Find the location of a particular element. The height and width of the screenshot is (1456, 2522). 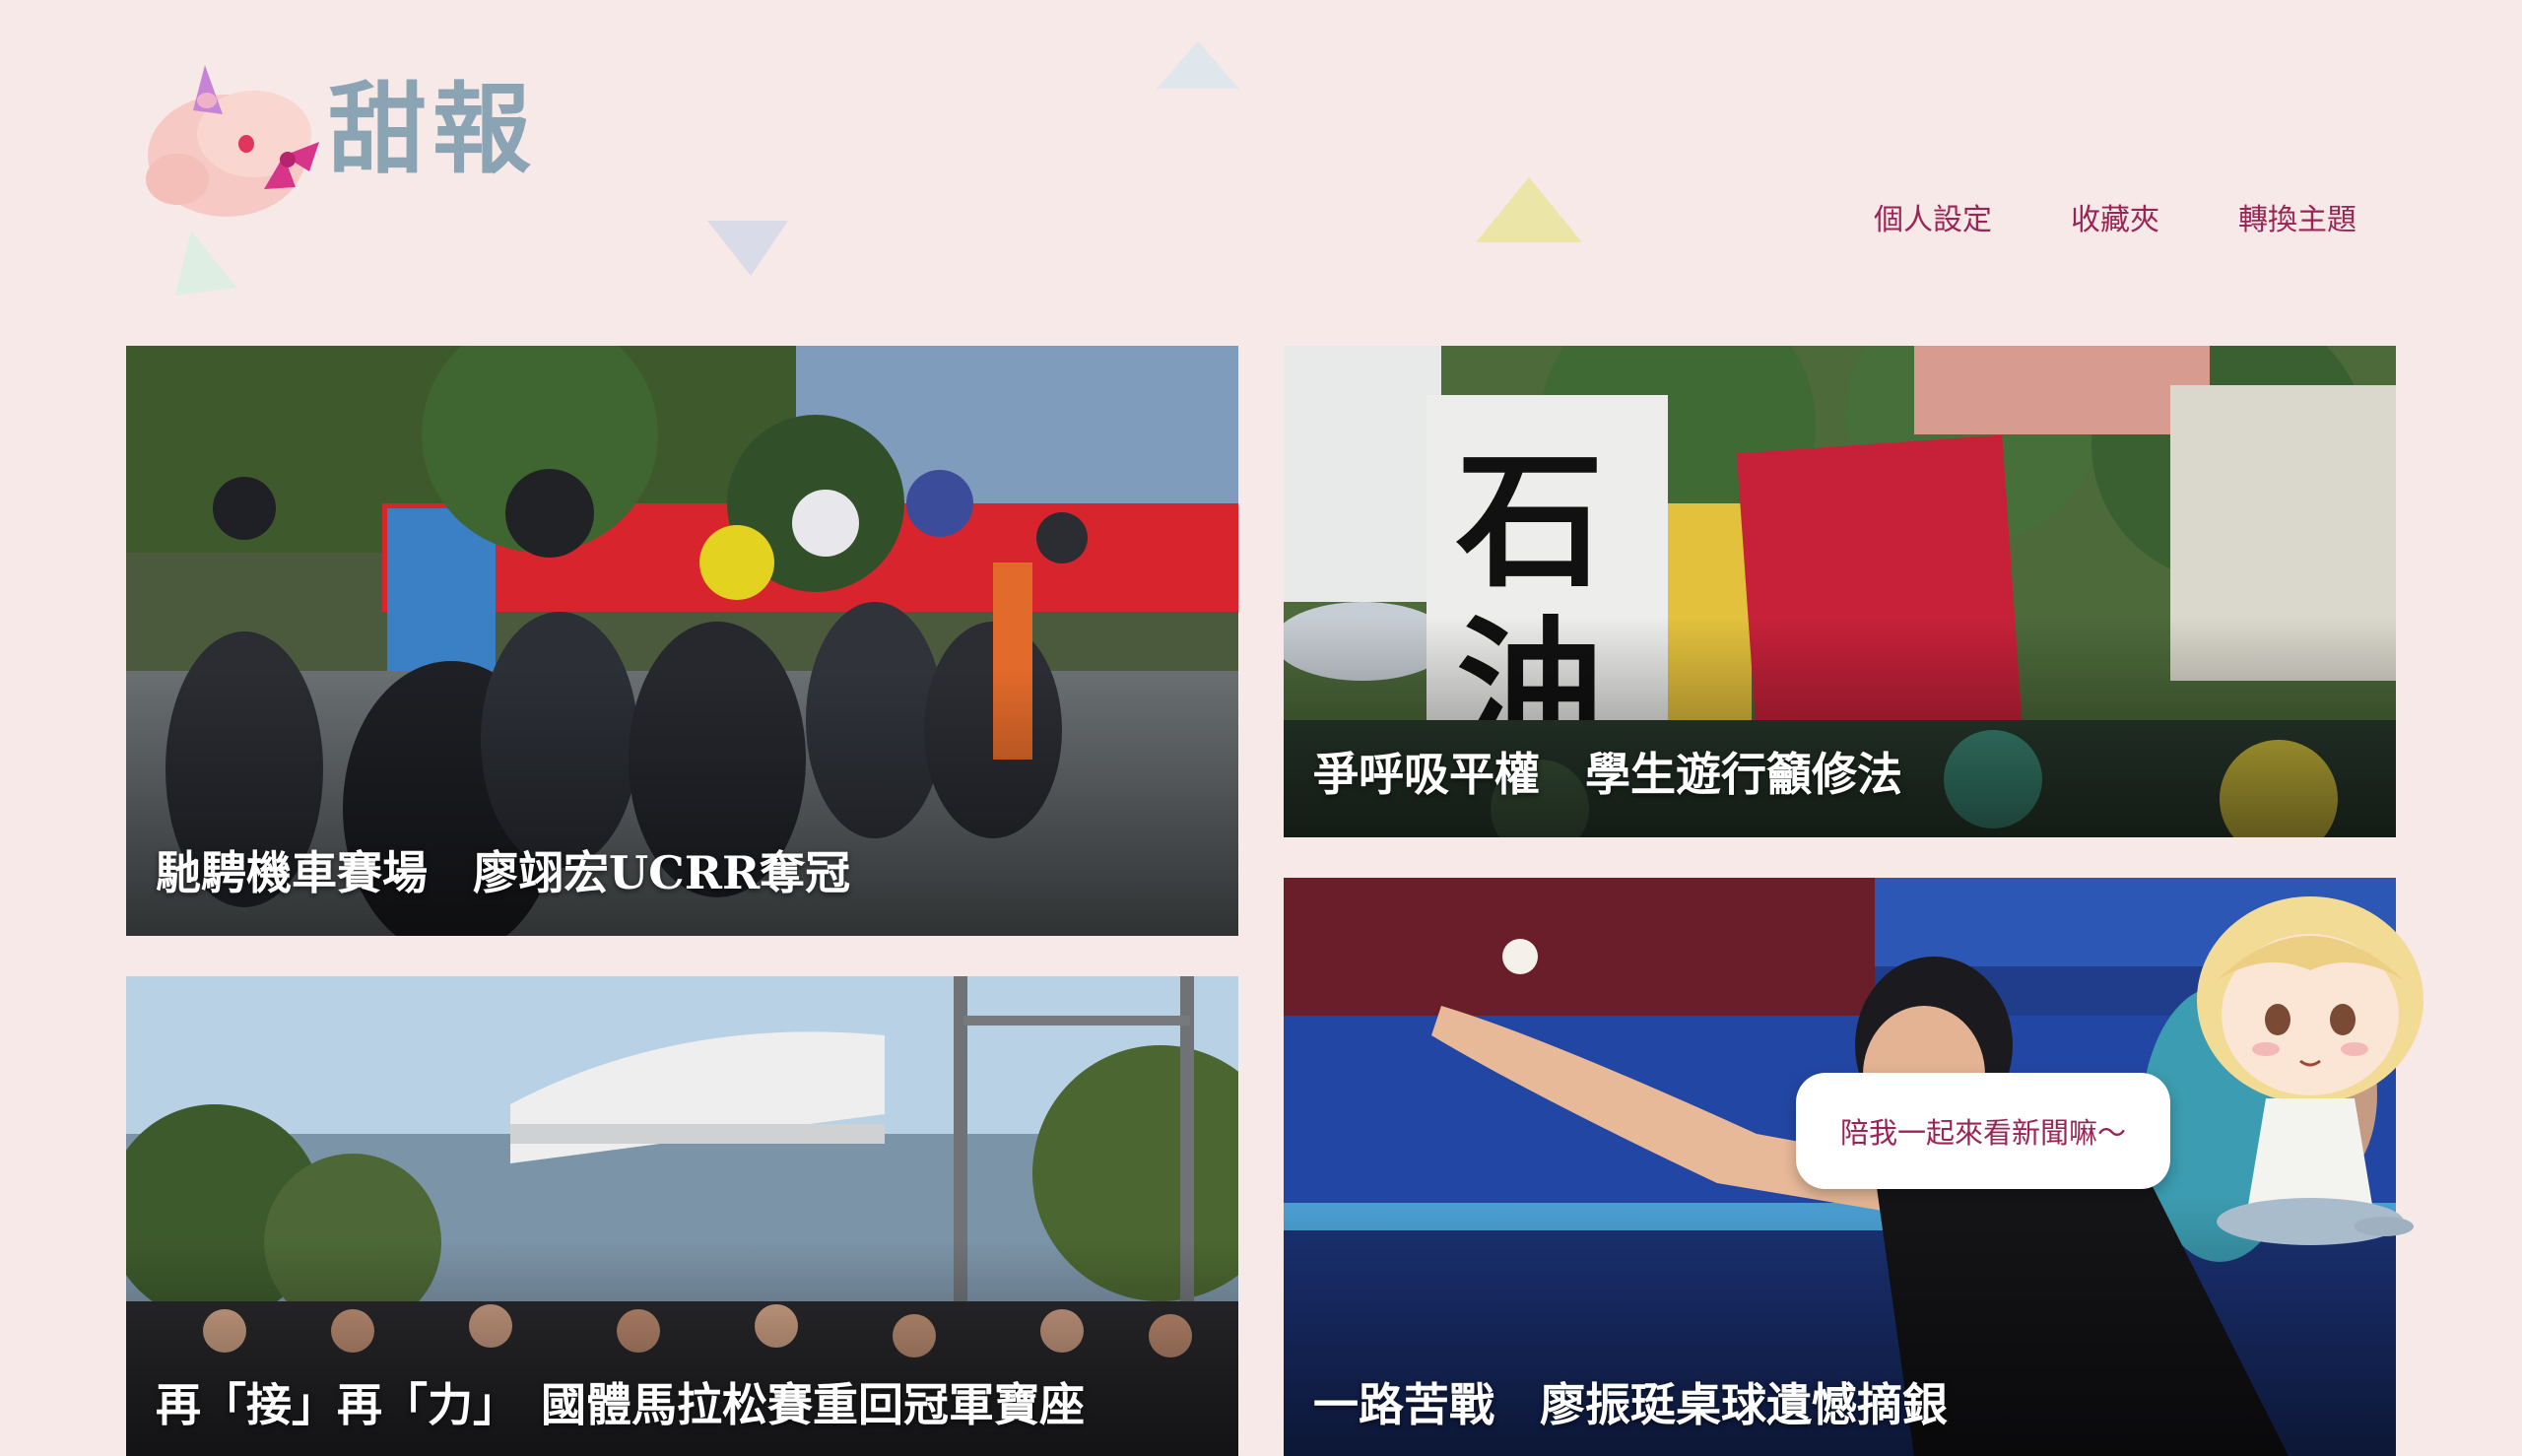

news-headline: 再「接」再「力」 國體馬拉松賽重回冠軍寶座 is located at coordinates (620, 1401).